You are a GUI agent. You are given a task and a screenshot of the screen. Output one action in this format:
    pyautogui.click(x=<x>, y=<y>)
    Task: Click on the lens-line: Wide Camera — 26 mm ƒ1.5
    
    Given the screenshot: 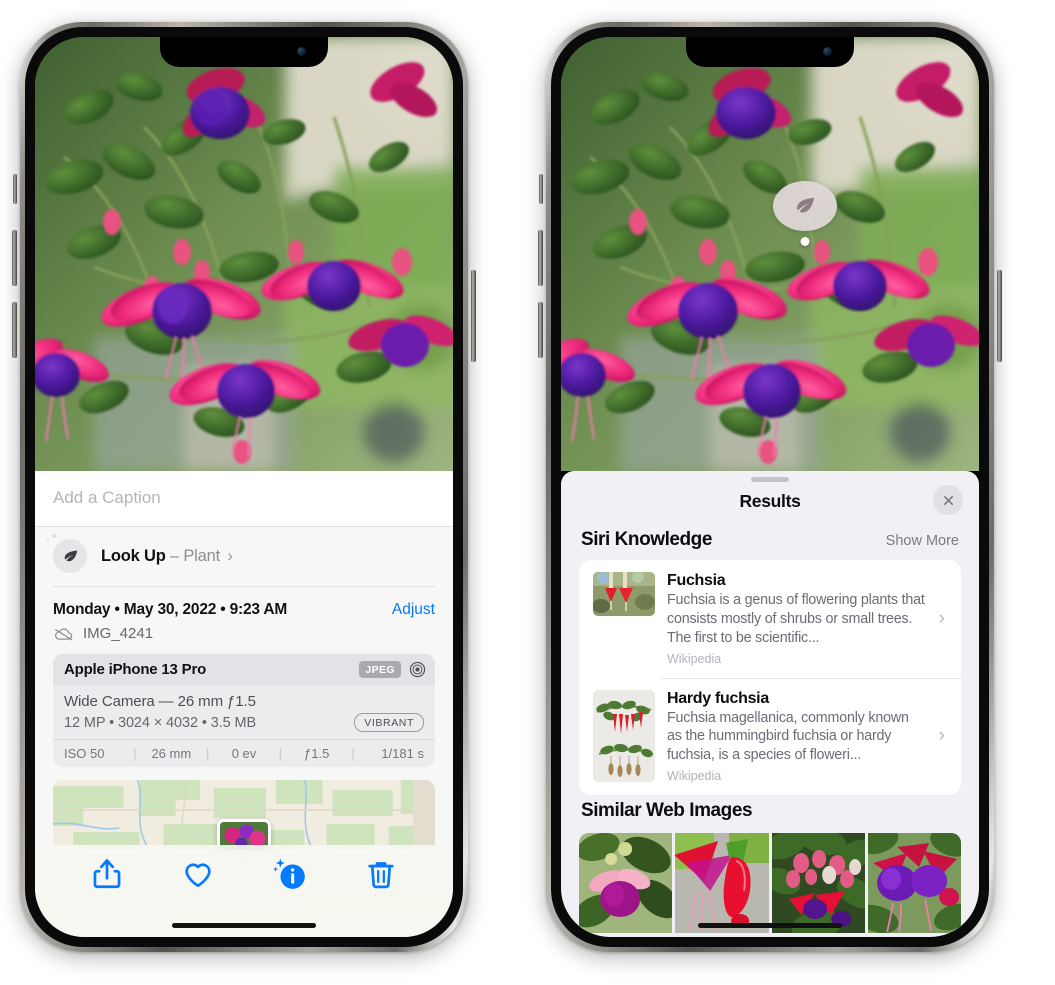 What is the action you would take?
    pyautogui.click(x=160, y=701)
    